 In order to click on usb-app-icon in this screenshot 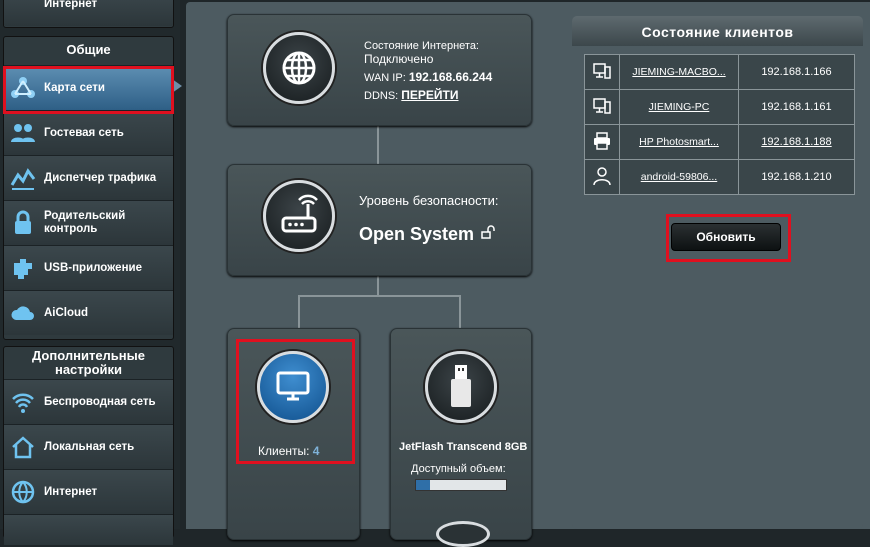, I will do `click(23, 269)`.